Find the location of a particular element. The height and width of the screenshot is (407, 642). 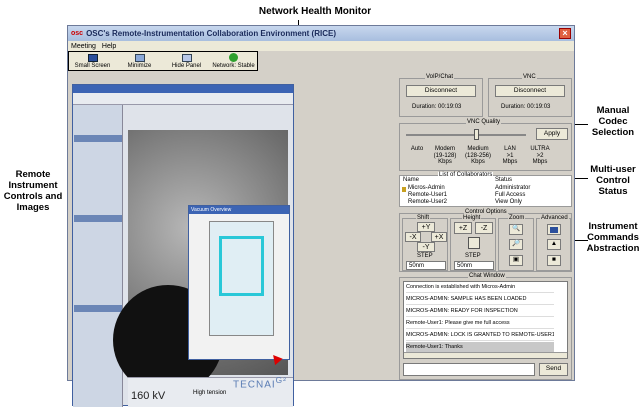

advanced-person-button: ▲ is located at coordinates (554, 244).